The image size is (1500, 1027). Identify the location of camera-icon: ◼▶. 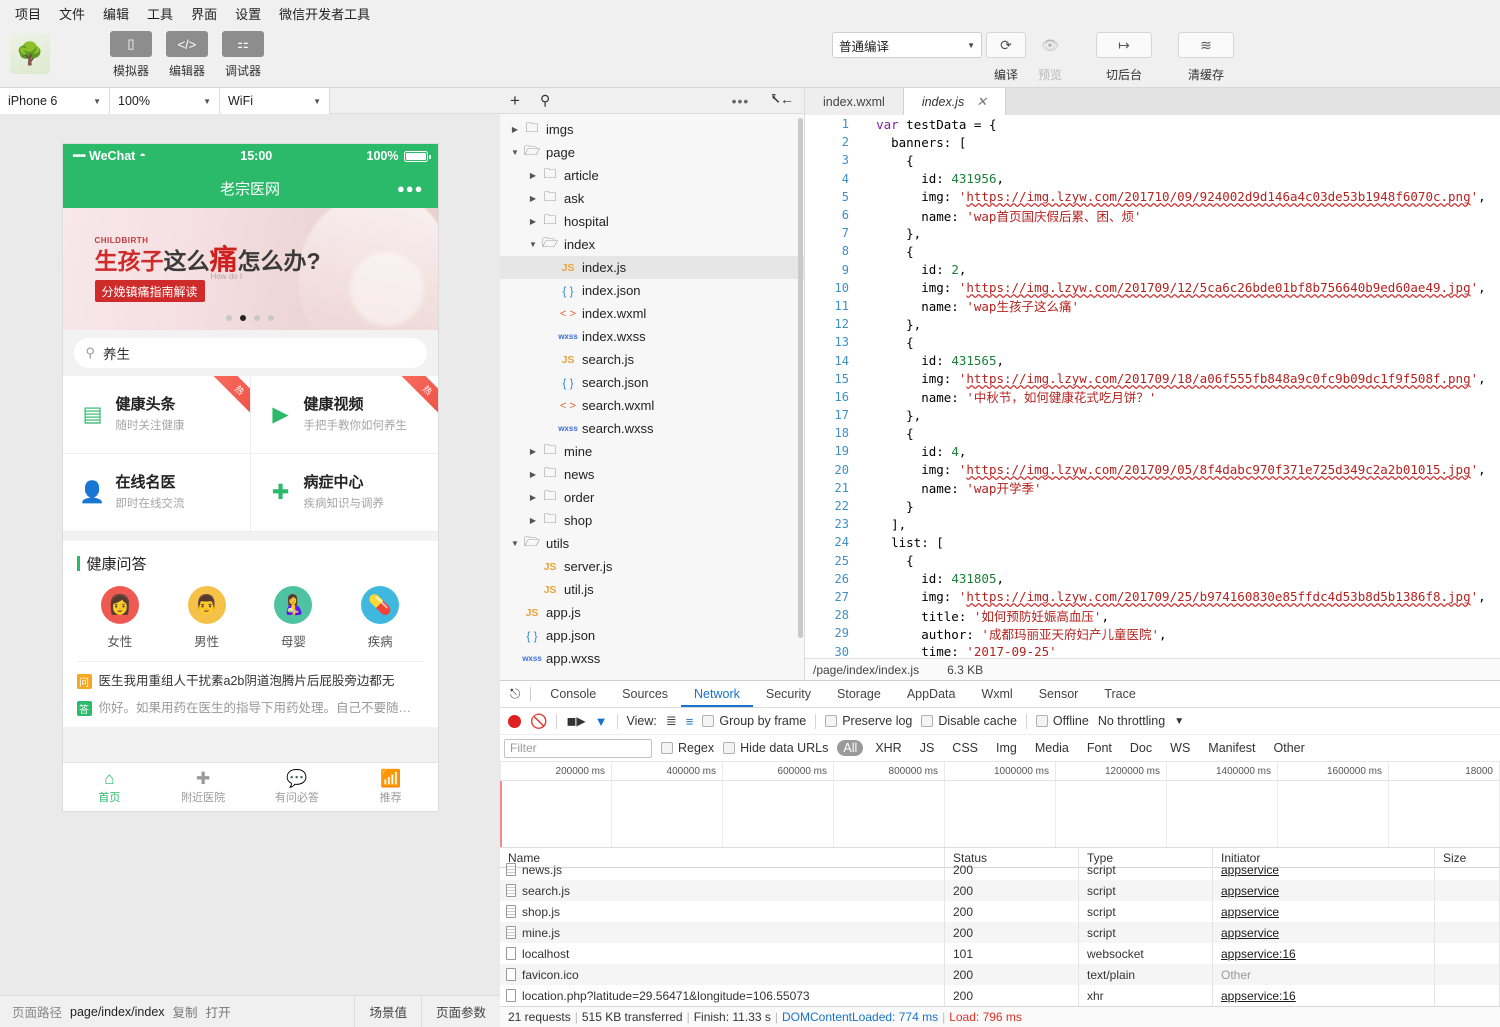
(575, 721).